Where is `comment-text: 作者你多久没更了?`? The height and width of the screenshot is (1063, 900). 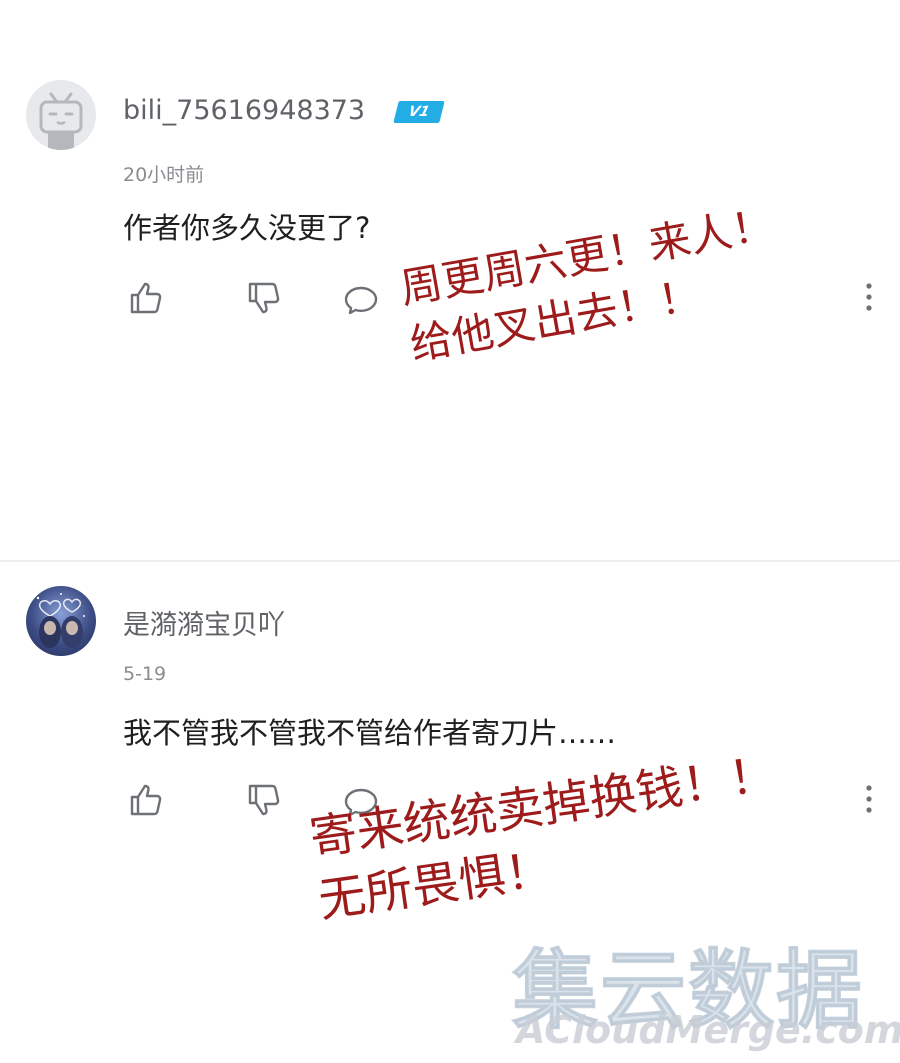 comment-text: 作者你多久没更了? is located at coordinates (247, 228).